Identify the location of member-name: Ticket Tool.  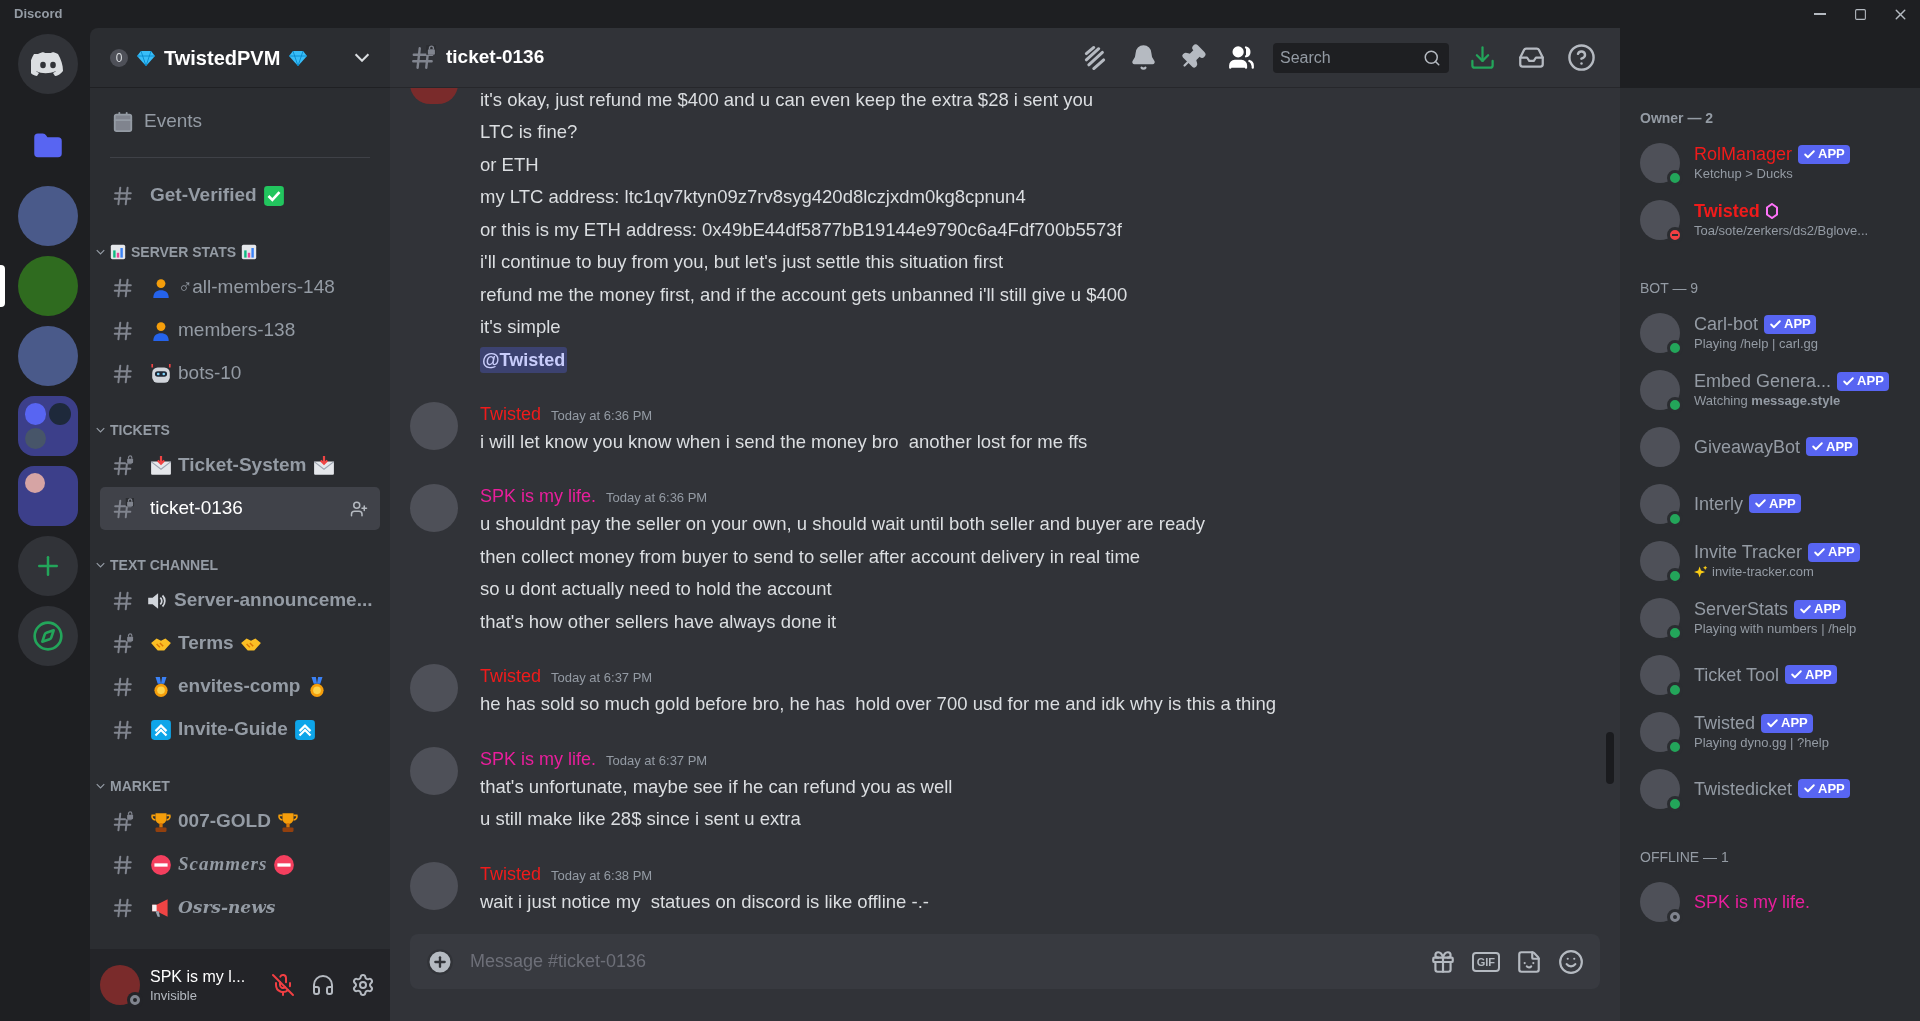
(1737, 674).